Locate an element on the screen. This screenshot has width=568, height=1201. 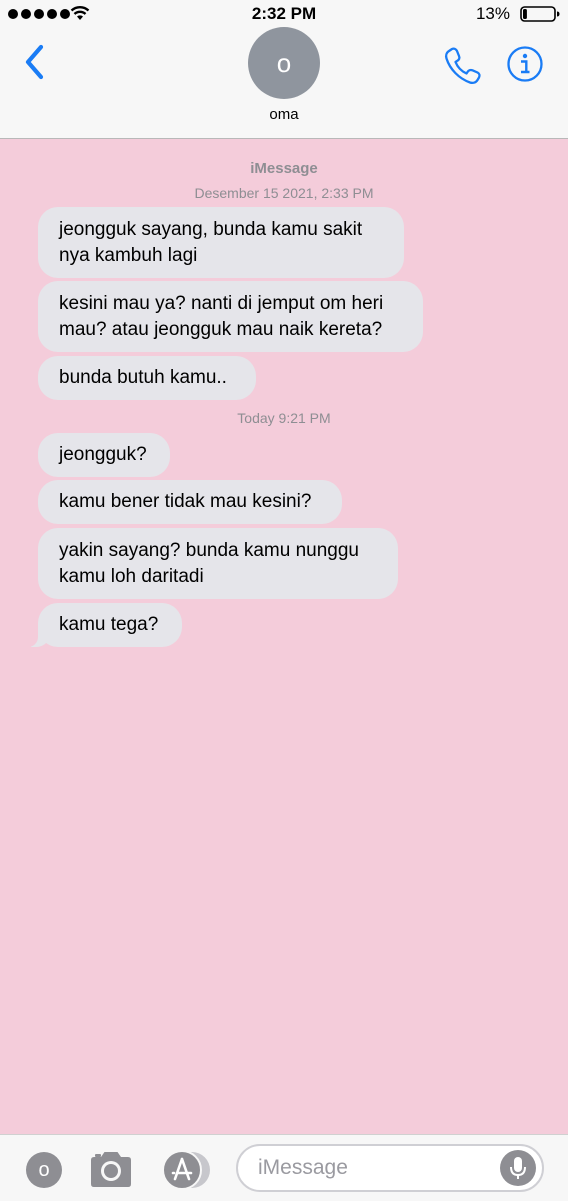
message-text: jeongguk? is located at coordinates (103, 454).